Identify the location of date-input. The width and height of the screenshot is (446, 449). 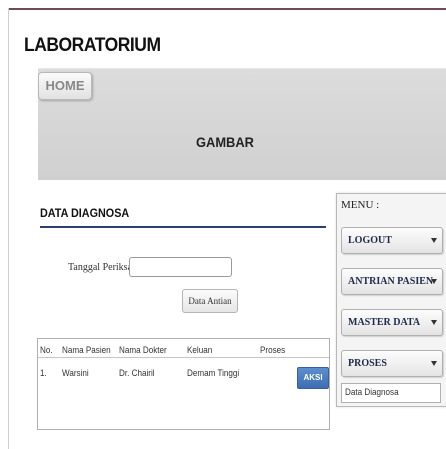
(180, 267).